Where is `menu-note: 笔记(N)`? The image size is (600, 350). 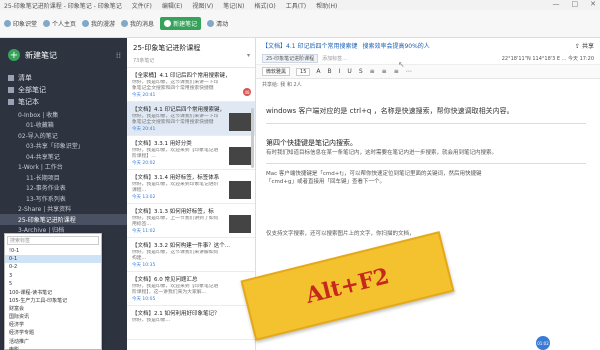 menu-note: 笔记(N) is located at coordinates (233, 5).